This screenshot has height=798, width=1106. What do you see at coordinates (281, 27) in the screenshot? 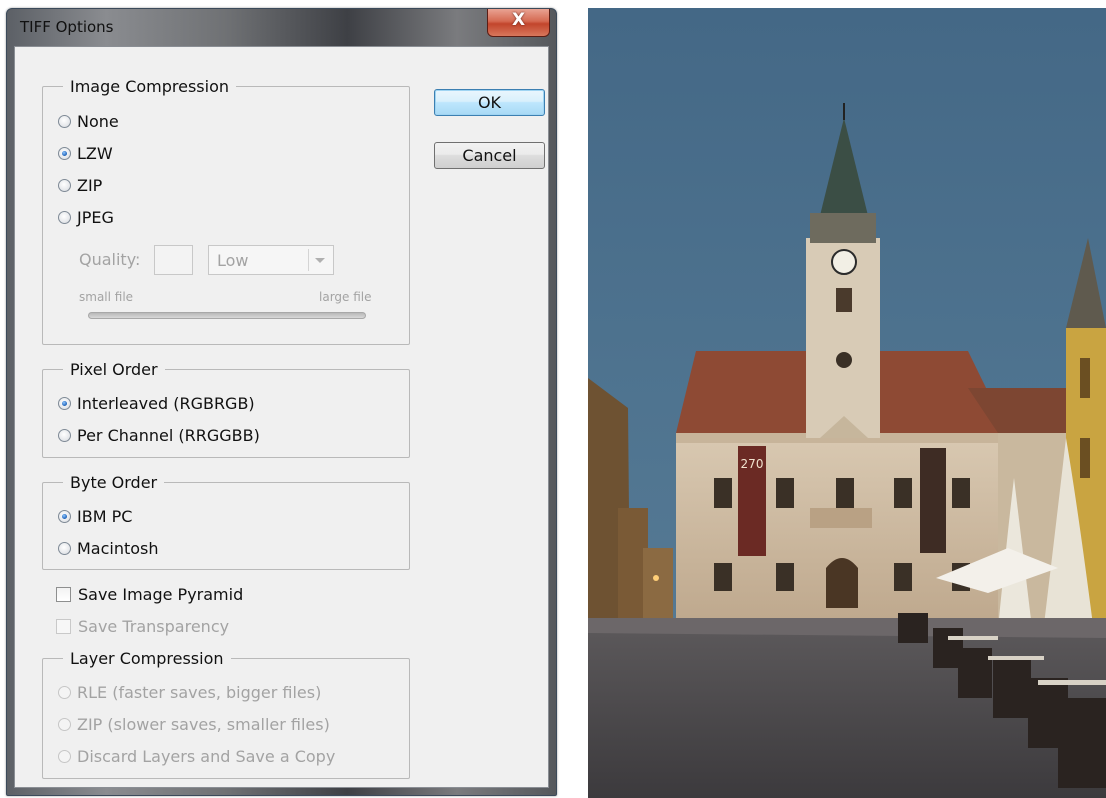
I see `title-bar: TIFF Options X` at bounding box center [281, 27].